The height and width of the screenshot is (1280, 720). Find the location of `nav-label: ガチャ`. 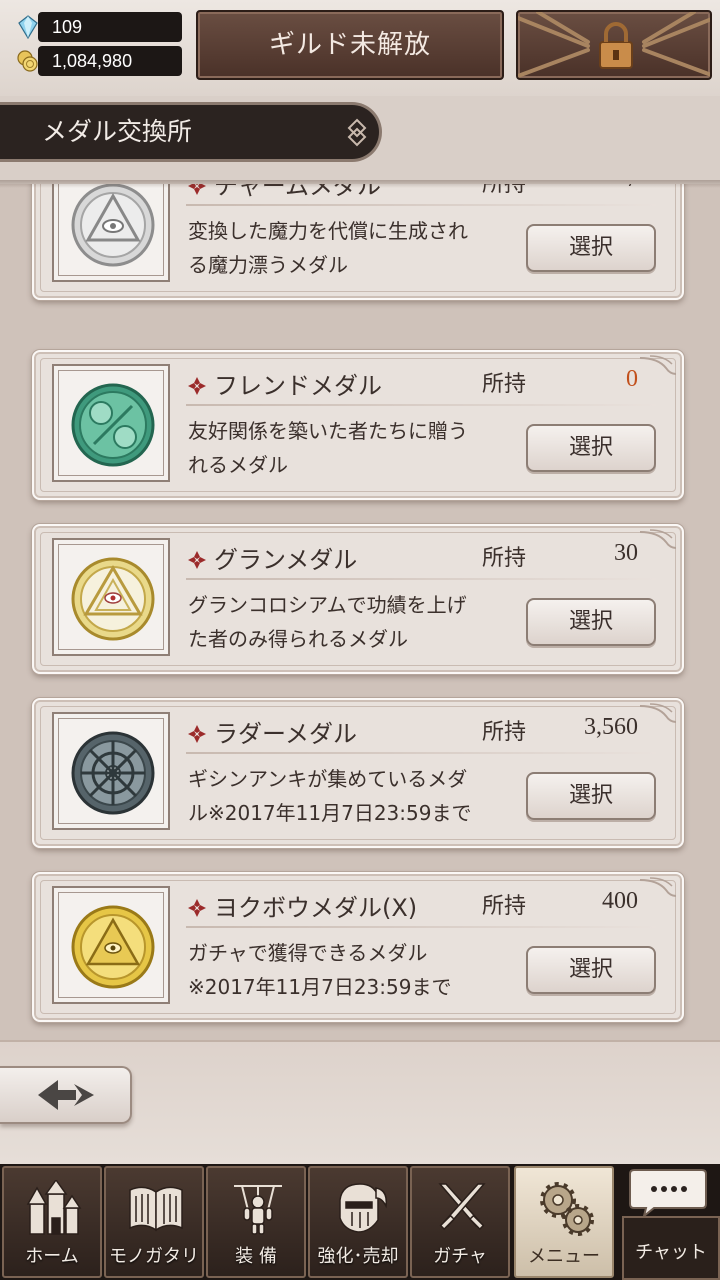

nav-label: ガチャ is located at coordinates (460, 1256).